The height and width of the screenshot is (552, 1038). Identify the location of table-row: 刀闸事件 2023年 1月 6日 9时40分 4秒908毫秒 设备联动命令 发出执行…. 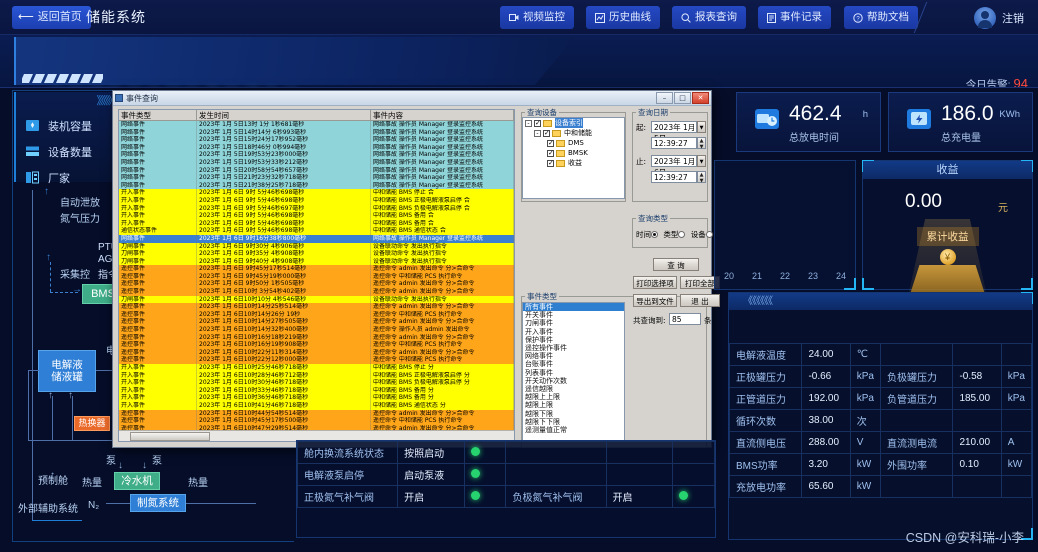
(316, 261).